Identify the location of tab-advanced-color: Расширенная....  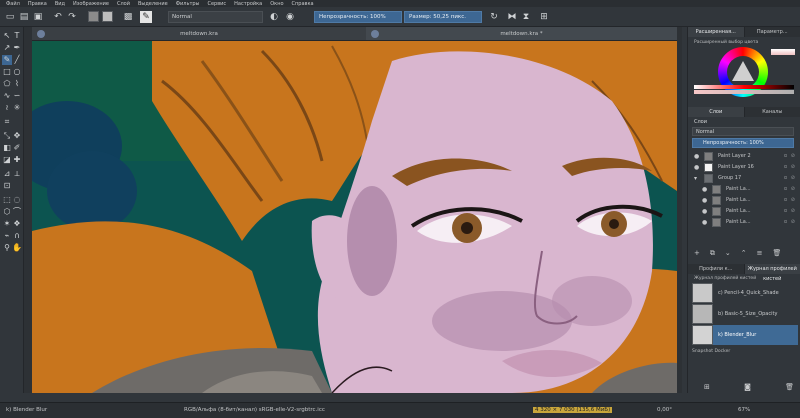
(716, 32).